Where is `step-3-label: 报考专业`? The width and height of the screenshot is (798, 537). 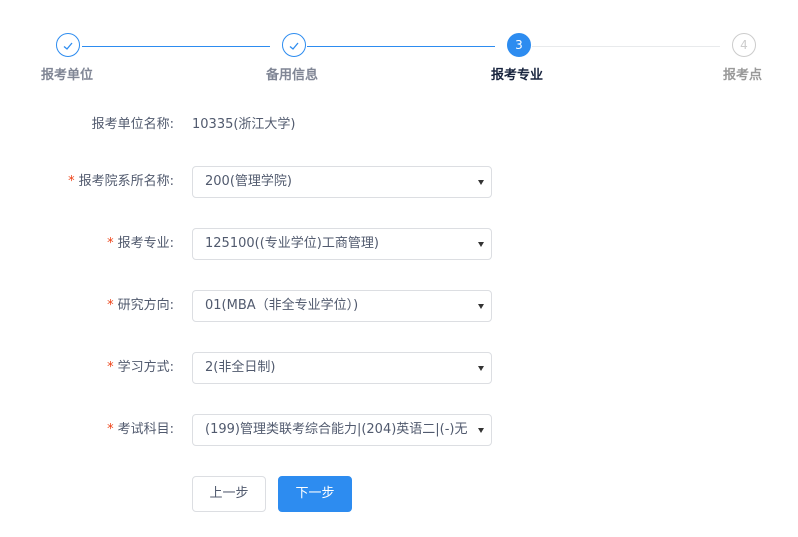 step-3-label: 报考专业 is located at coordinates (517, 75).